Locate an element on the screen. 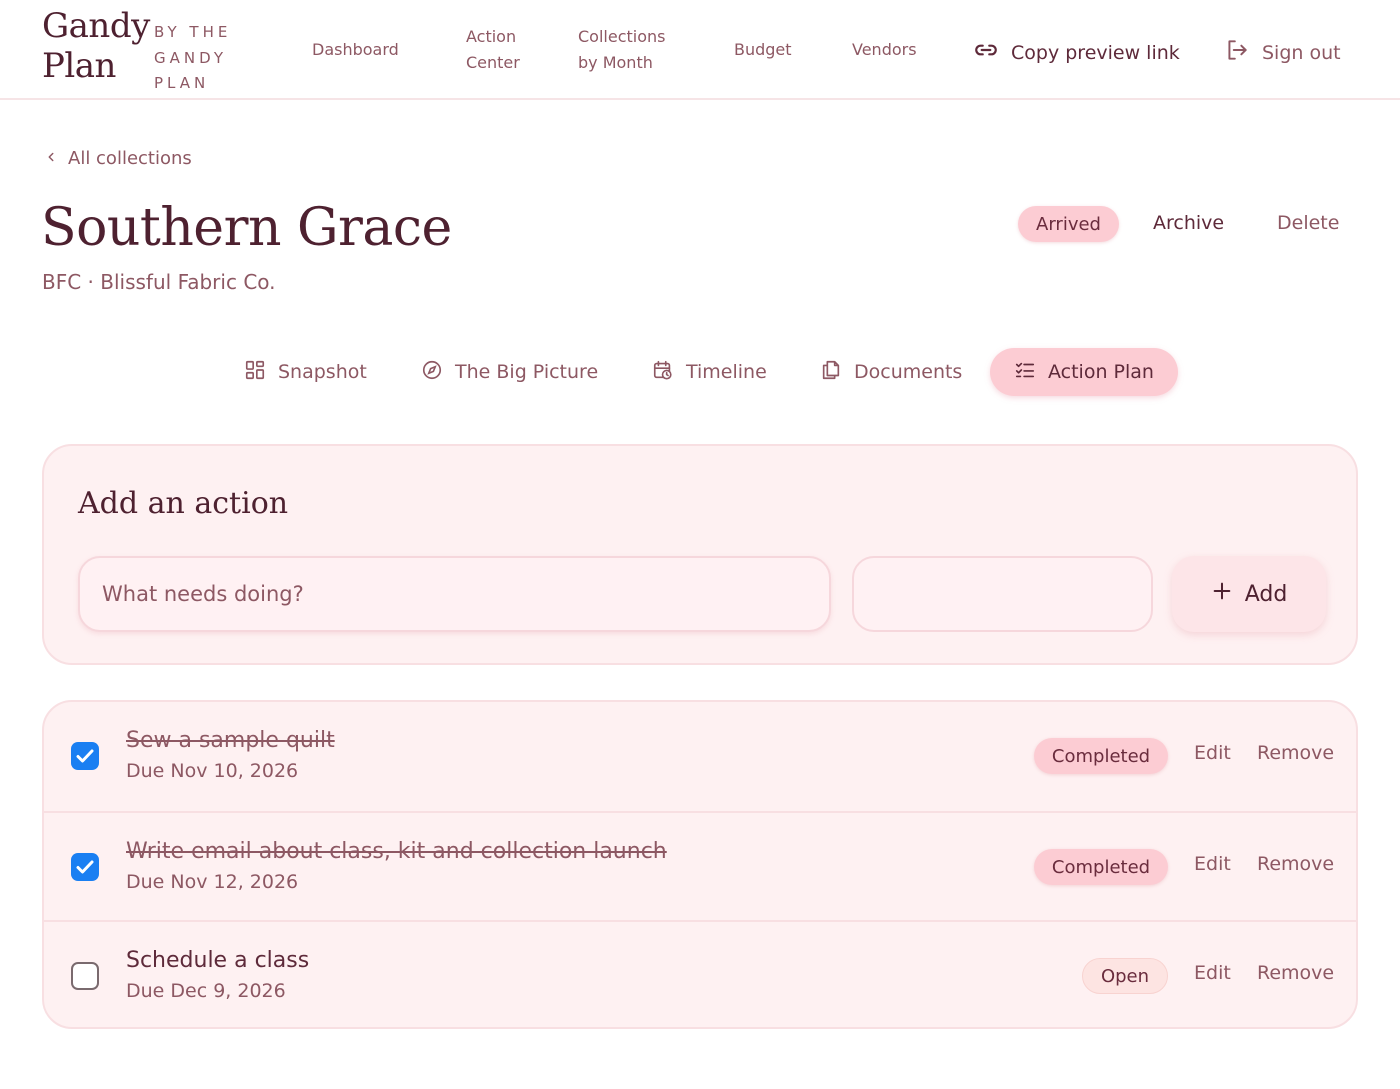 The image size is (1400, 1089). tab-documents: Documents is located at coordinates (891, 372).